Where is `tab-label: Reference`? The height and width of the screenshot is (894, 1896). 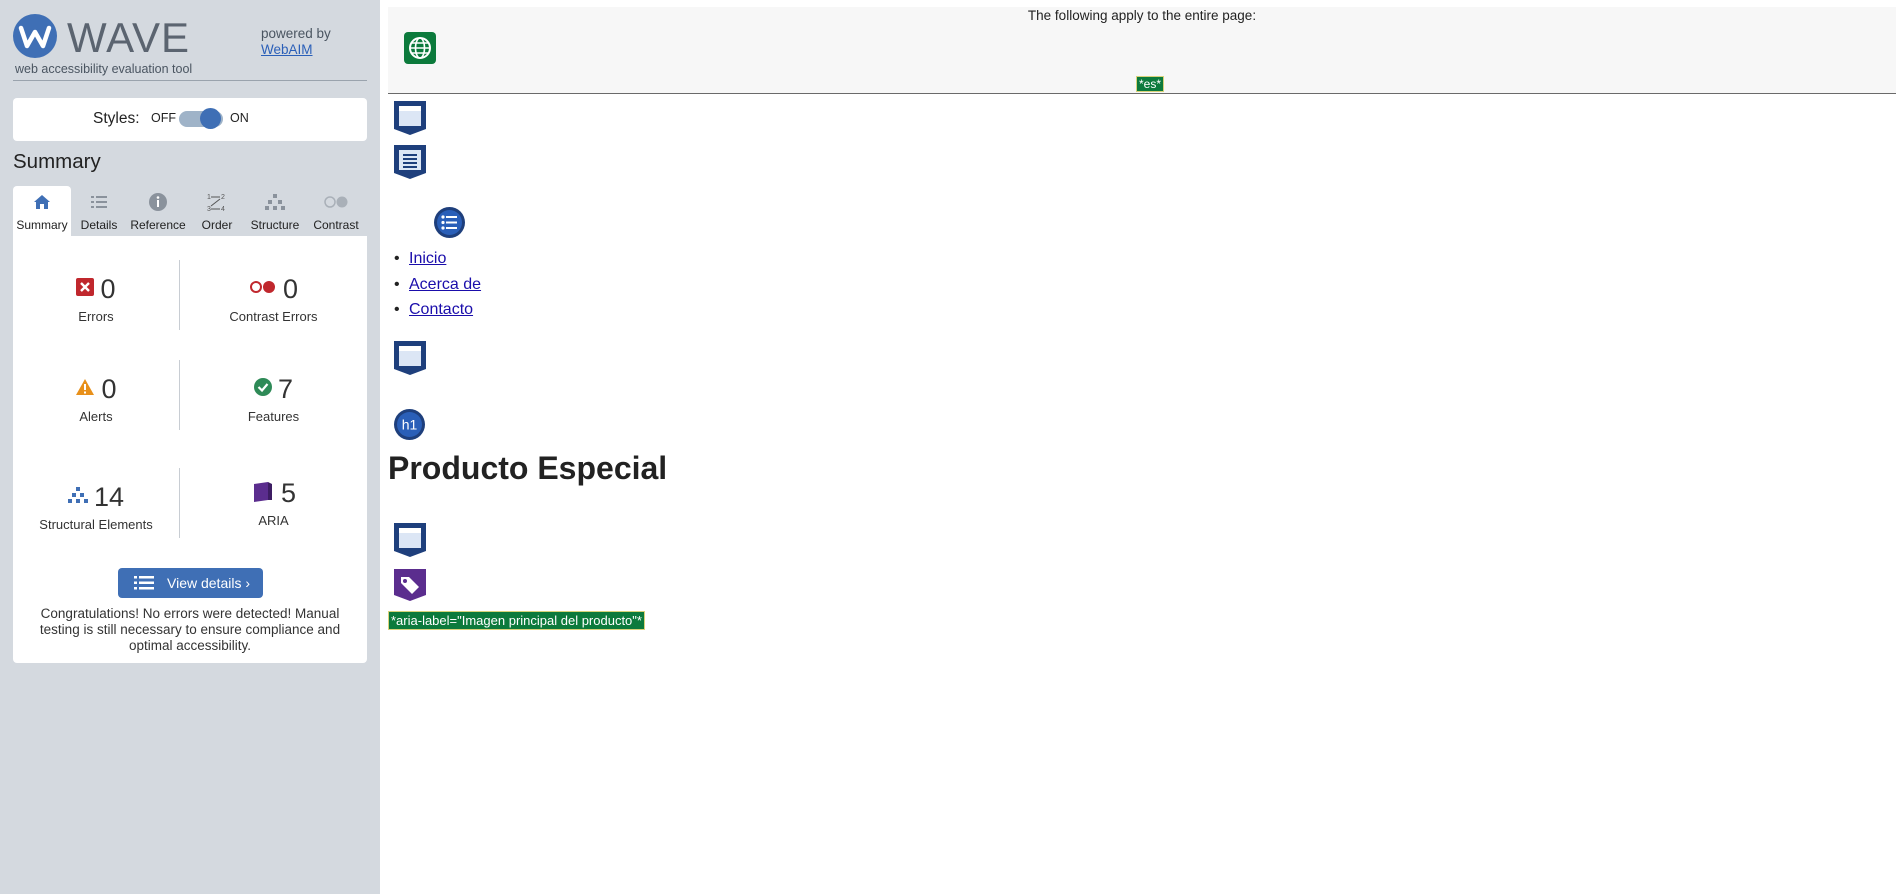 tab-label: Reference is located at coordinates (158, 225).